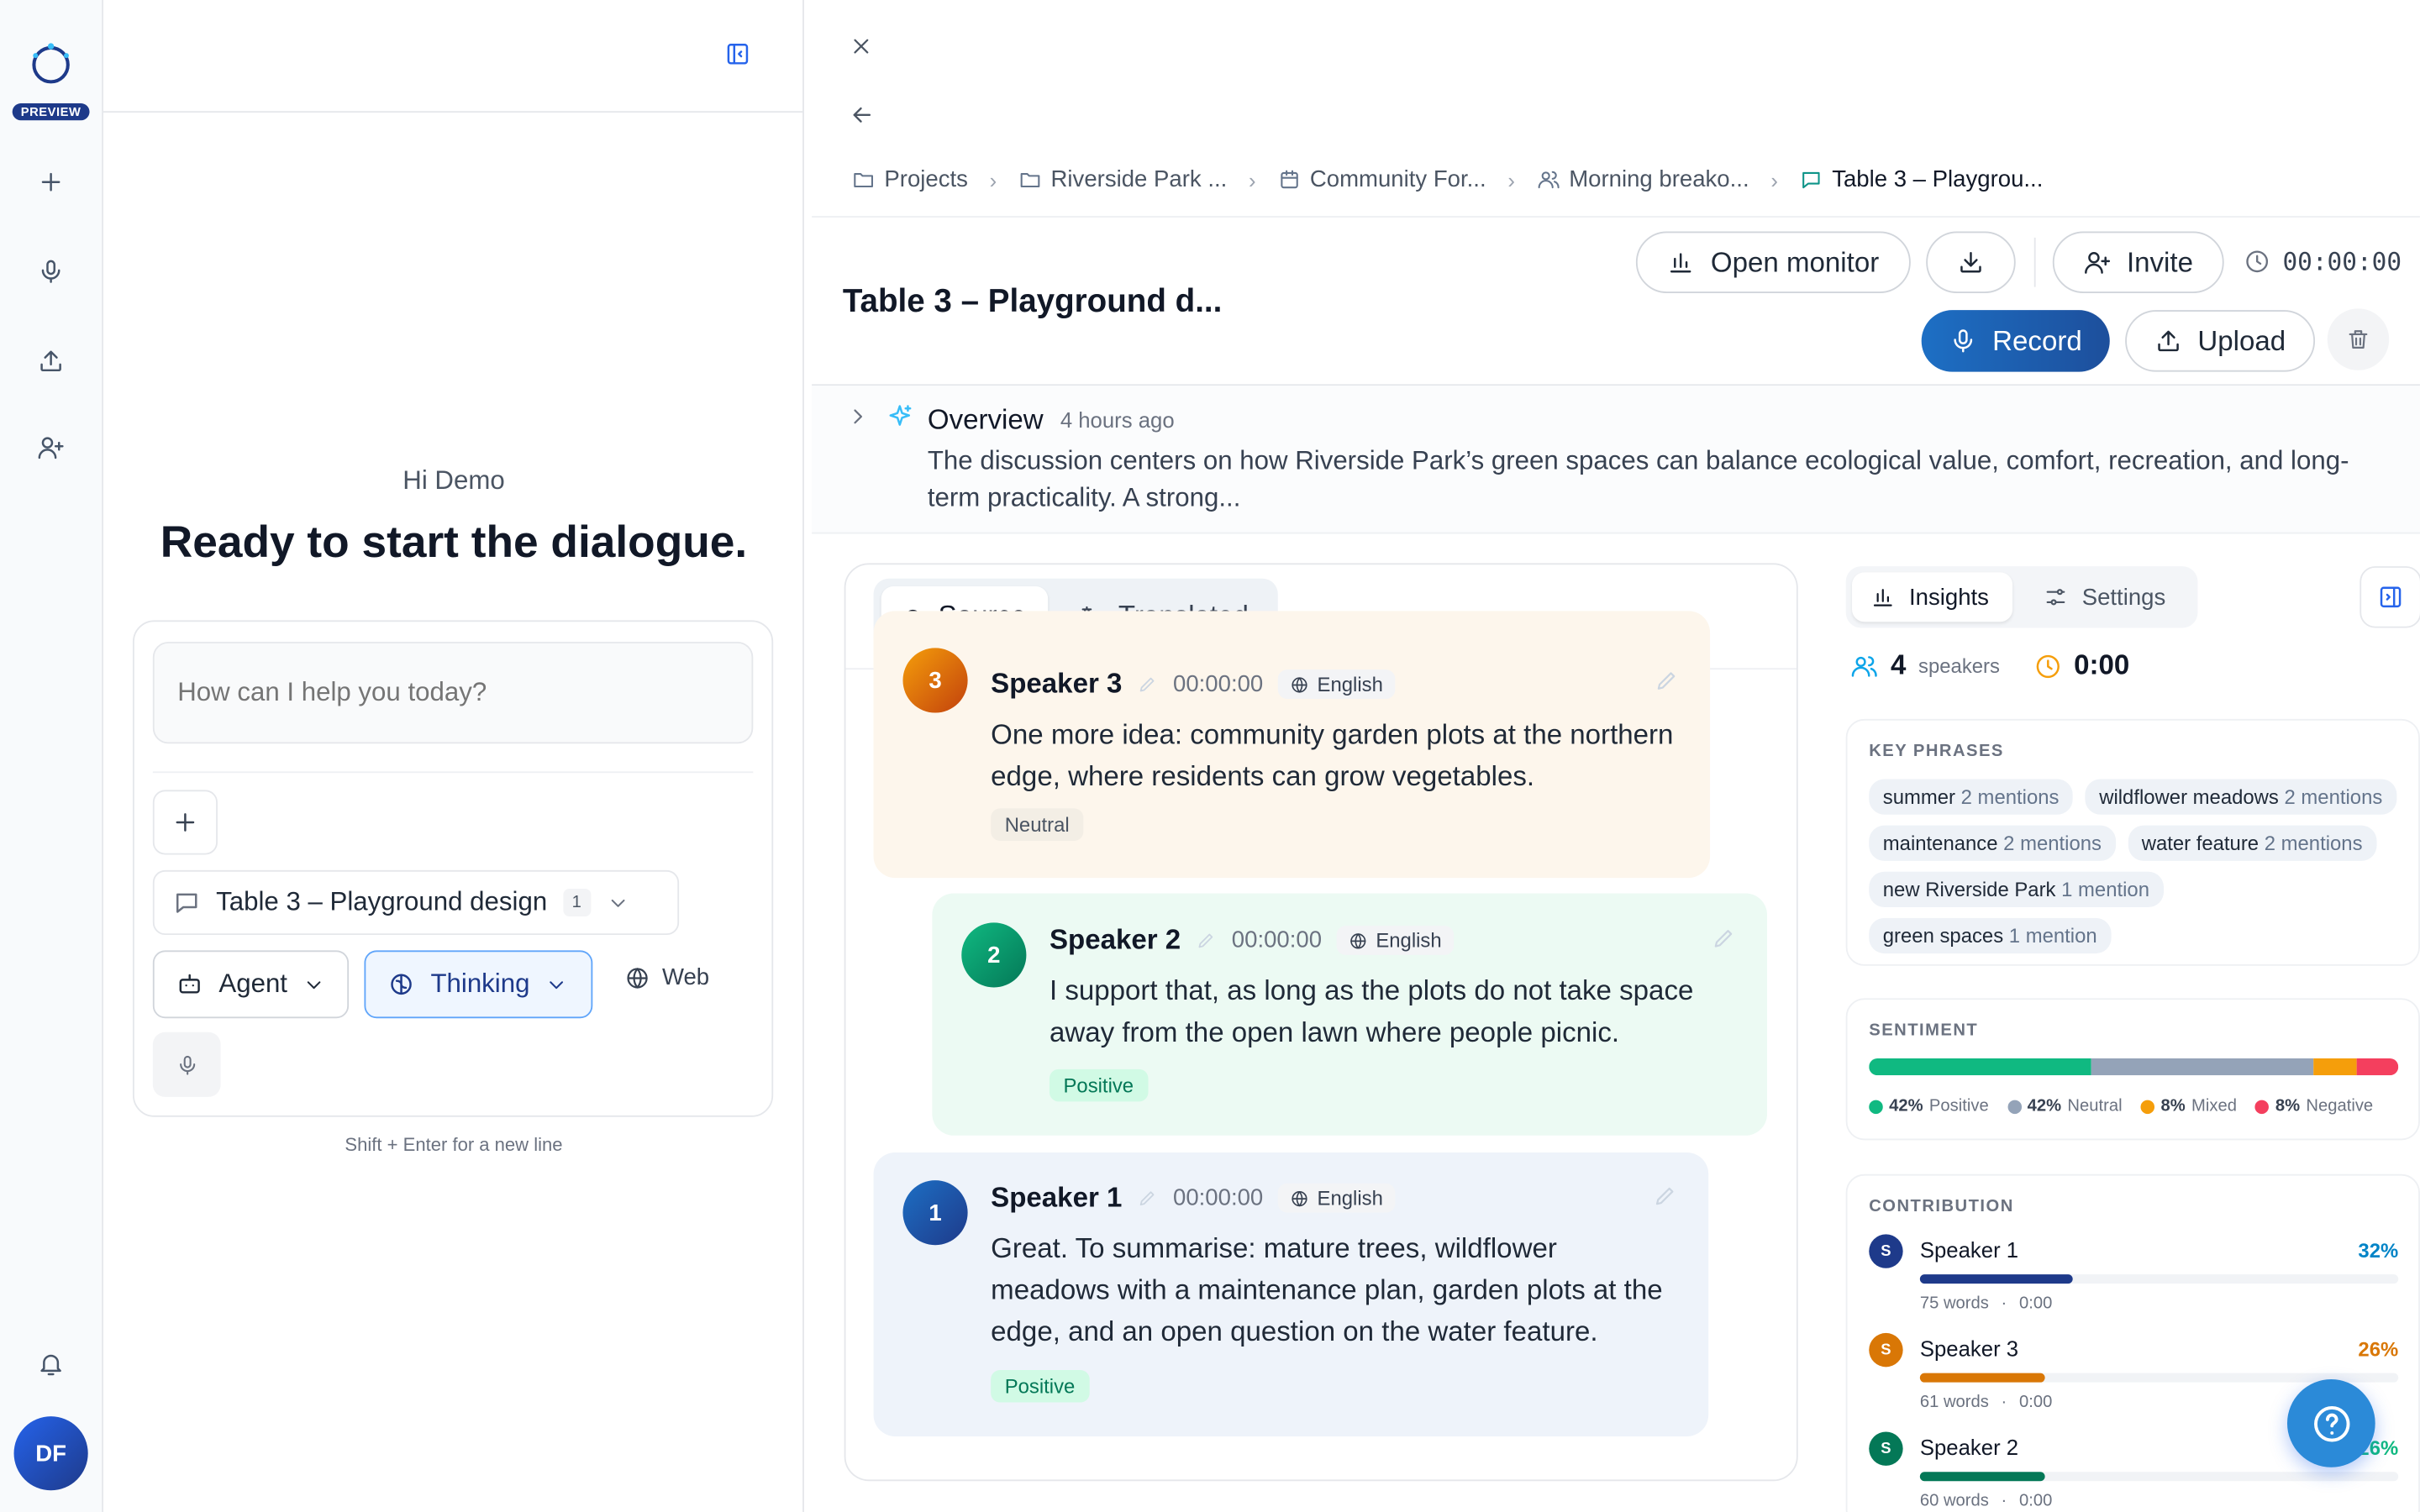 The width and height of the screenshot is (2420, 1512). Describe the element at coordinates (453, 693) in the screenshot. I see `chat-input` at that location.